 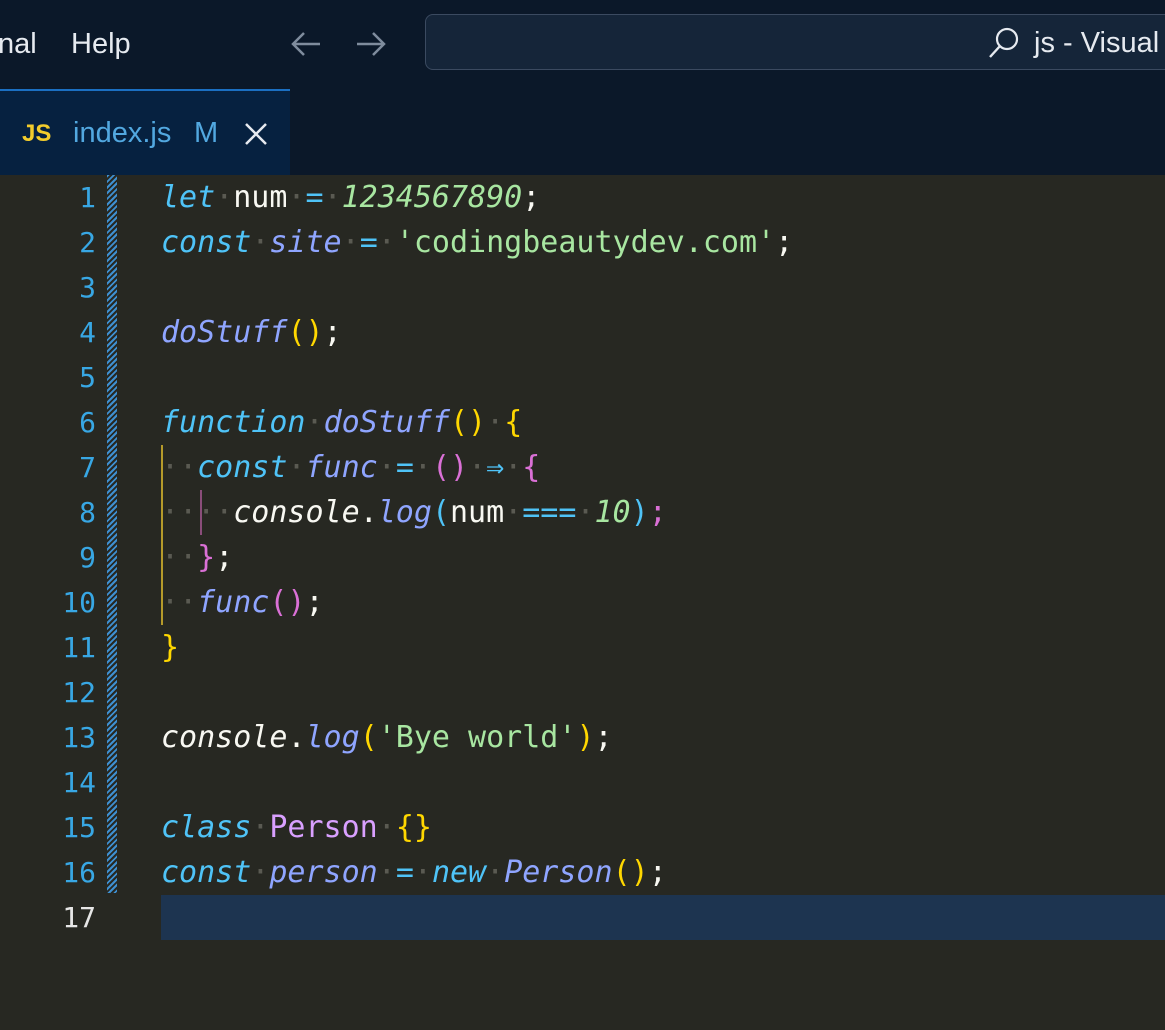 I want to click on code-line: 9 ··};, so click(x=582, y=557).